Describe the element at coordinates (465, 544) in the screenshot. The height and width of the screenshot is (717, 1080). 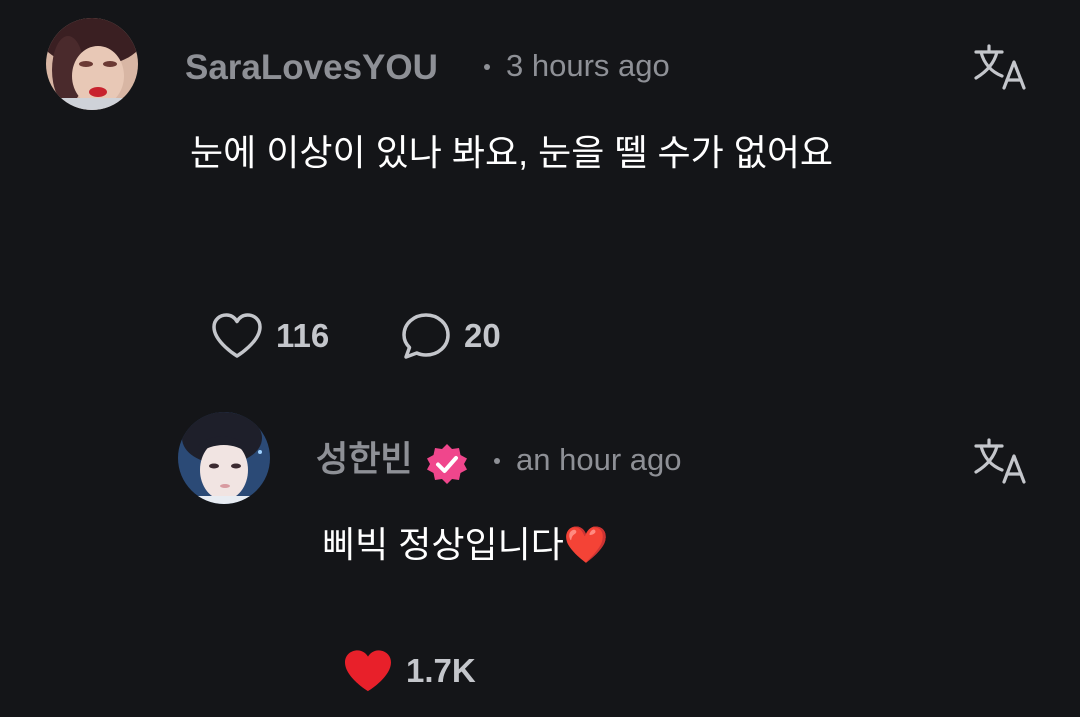
I see `comment-text: 삐빅 정상입니다❤️` at that location.